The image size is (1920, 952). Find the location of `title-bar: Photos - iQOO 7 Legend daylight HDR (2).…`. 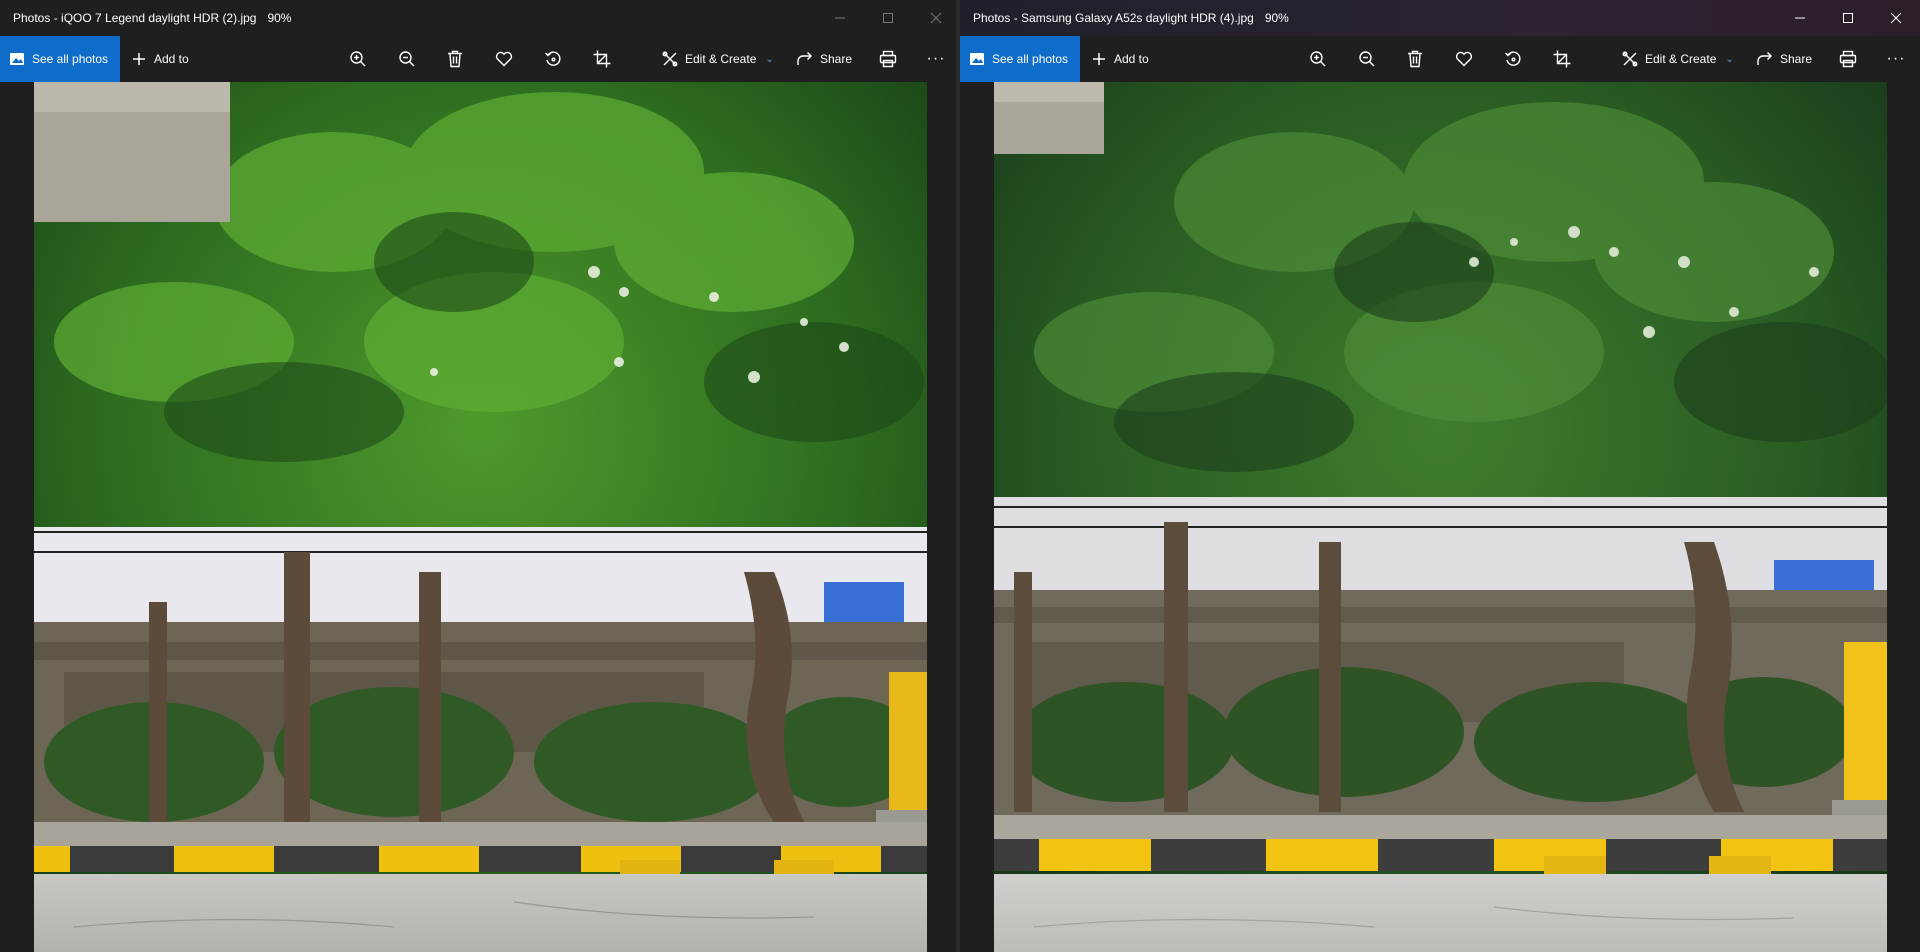

title-bar: Photos - iQOO 7 Legend daylight HDR (2).… is located at coordinates (480, 18).